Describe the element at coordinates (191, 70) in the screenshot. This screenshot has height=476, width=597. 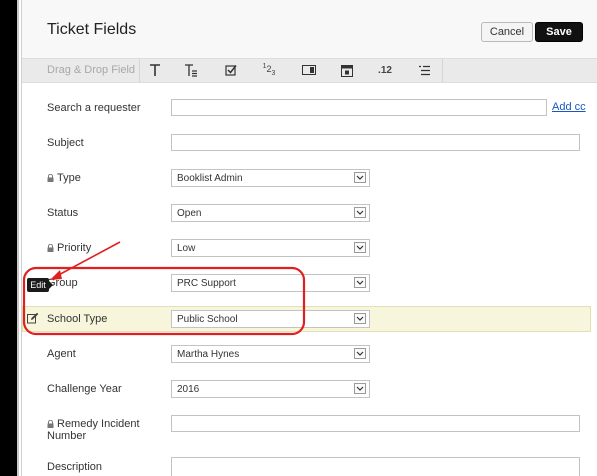
I see `multiline-text-icon` at that location.